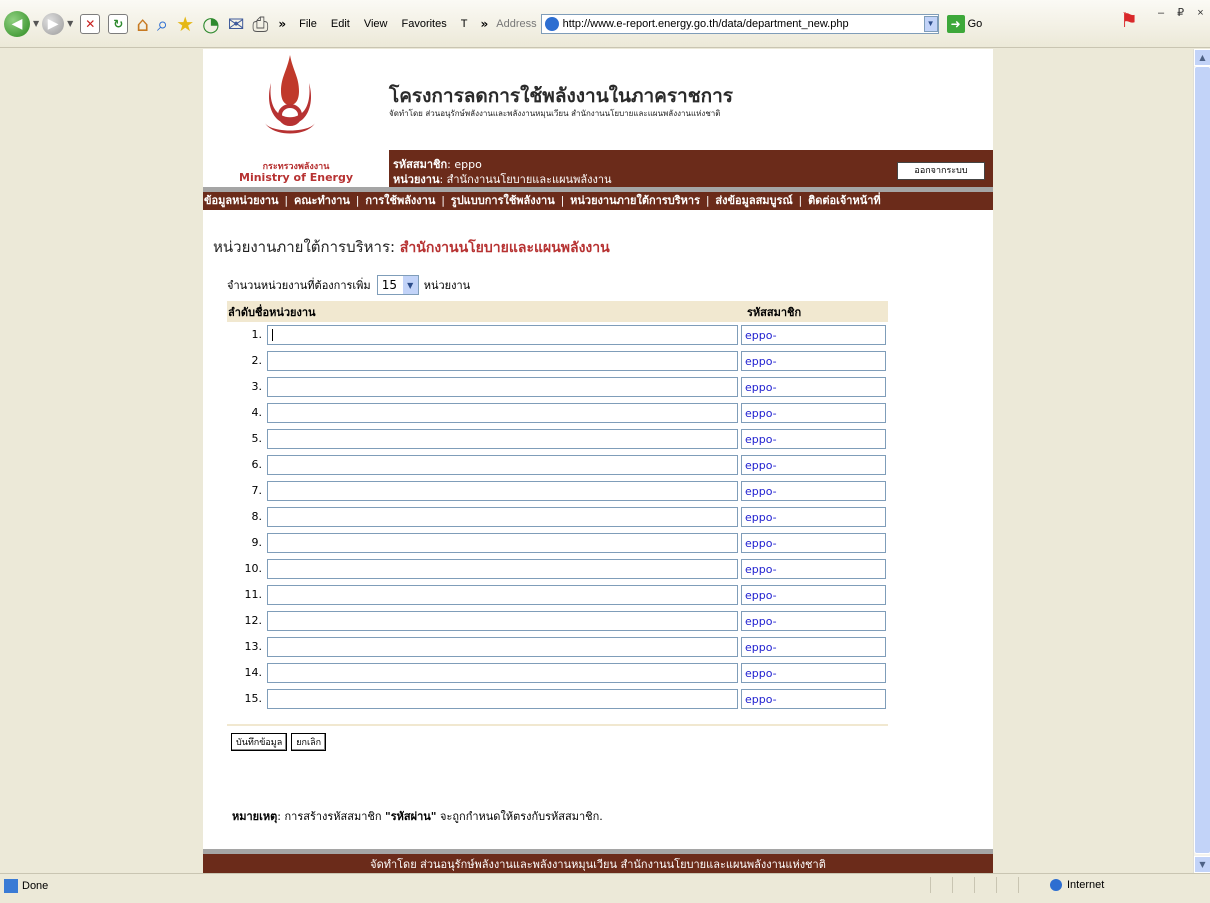 The width and height of the screenshot is (1210, 903). I want to click on scroll-down-icon: ▼, so click(1202, 864).